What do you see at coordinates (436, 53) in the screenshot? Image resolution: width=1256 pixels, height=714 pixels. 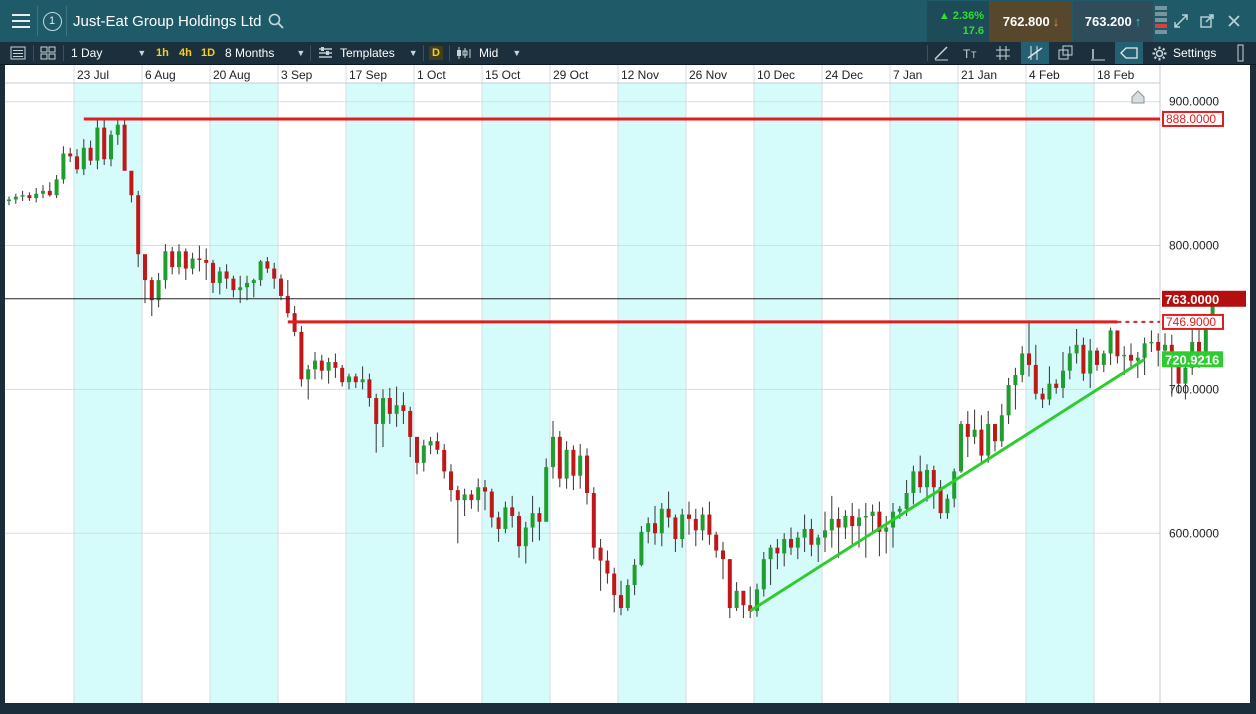 I see `price-type-badge: D` at bounding box center [436, 53].